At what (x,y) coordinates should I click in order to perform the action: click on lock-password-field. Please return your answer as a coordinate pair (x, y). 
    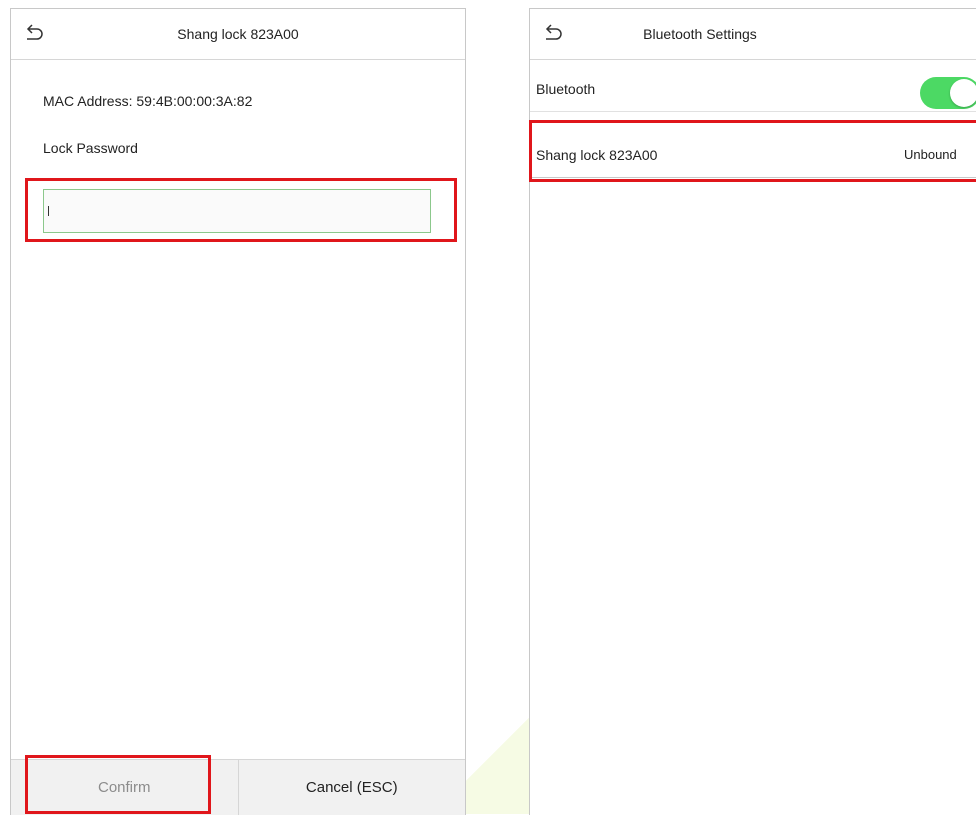
    Looking at the image, I should click on (237, 211).